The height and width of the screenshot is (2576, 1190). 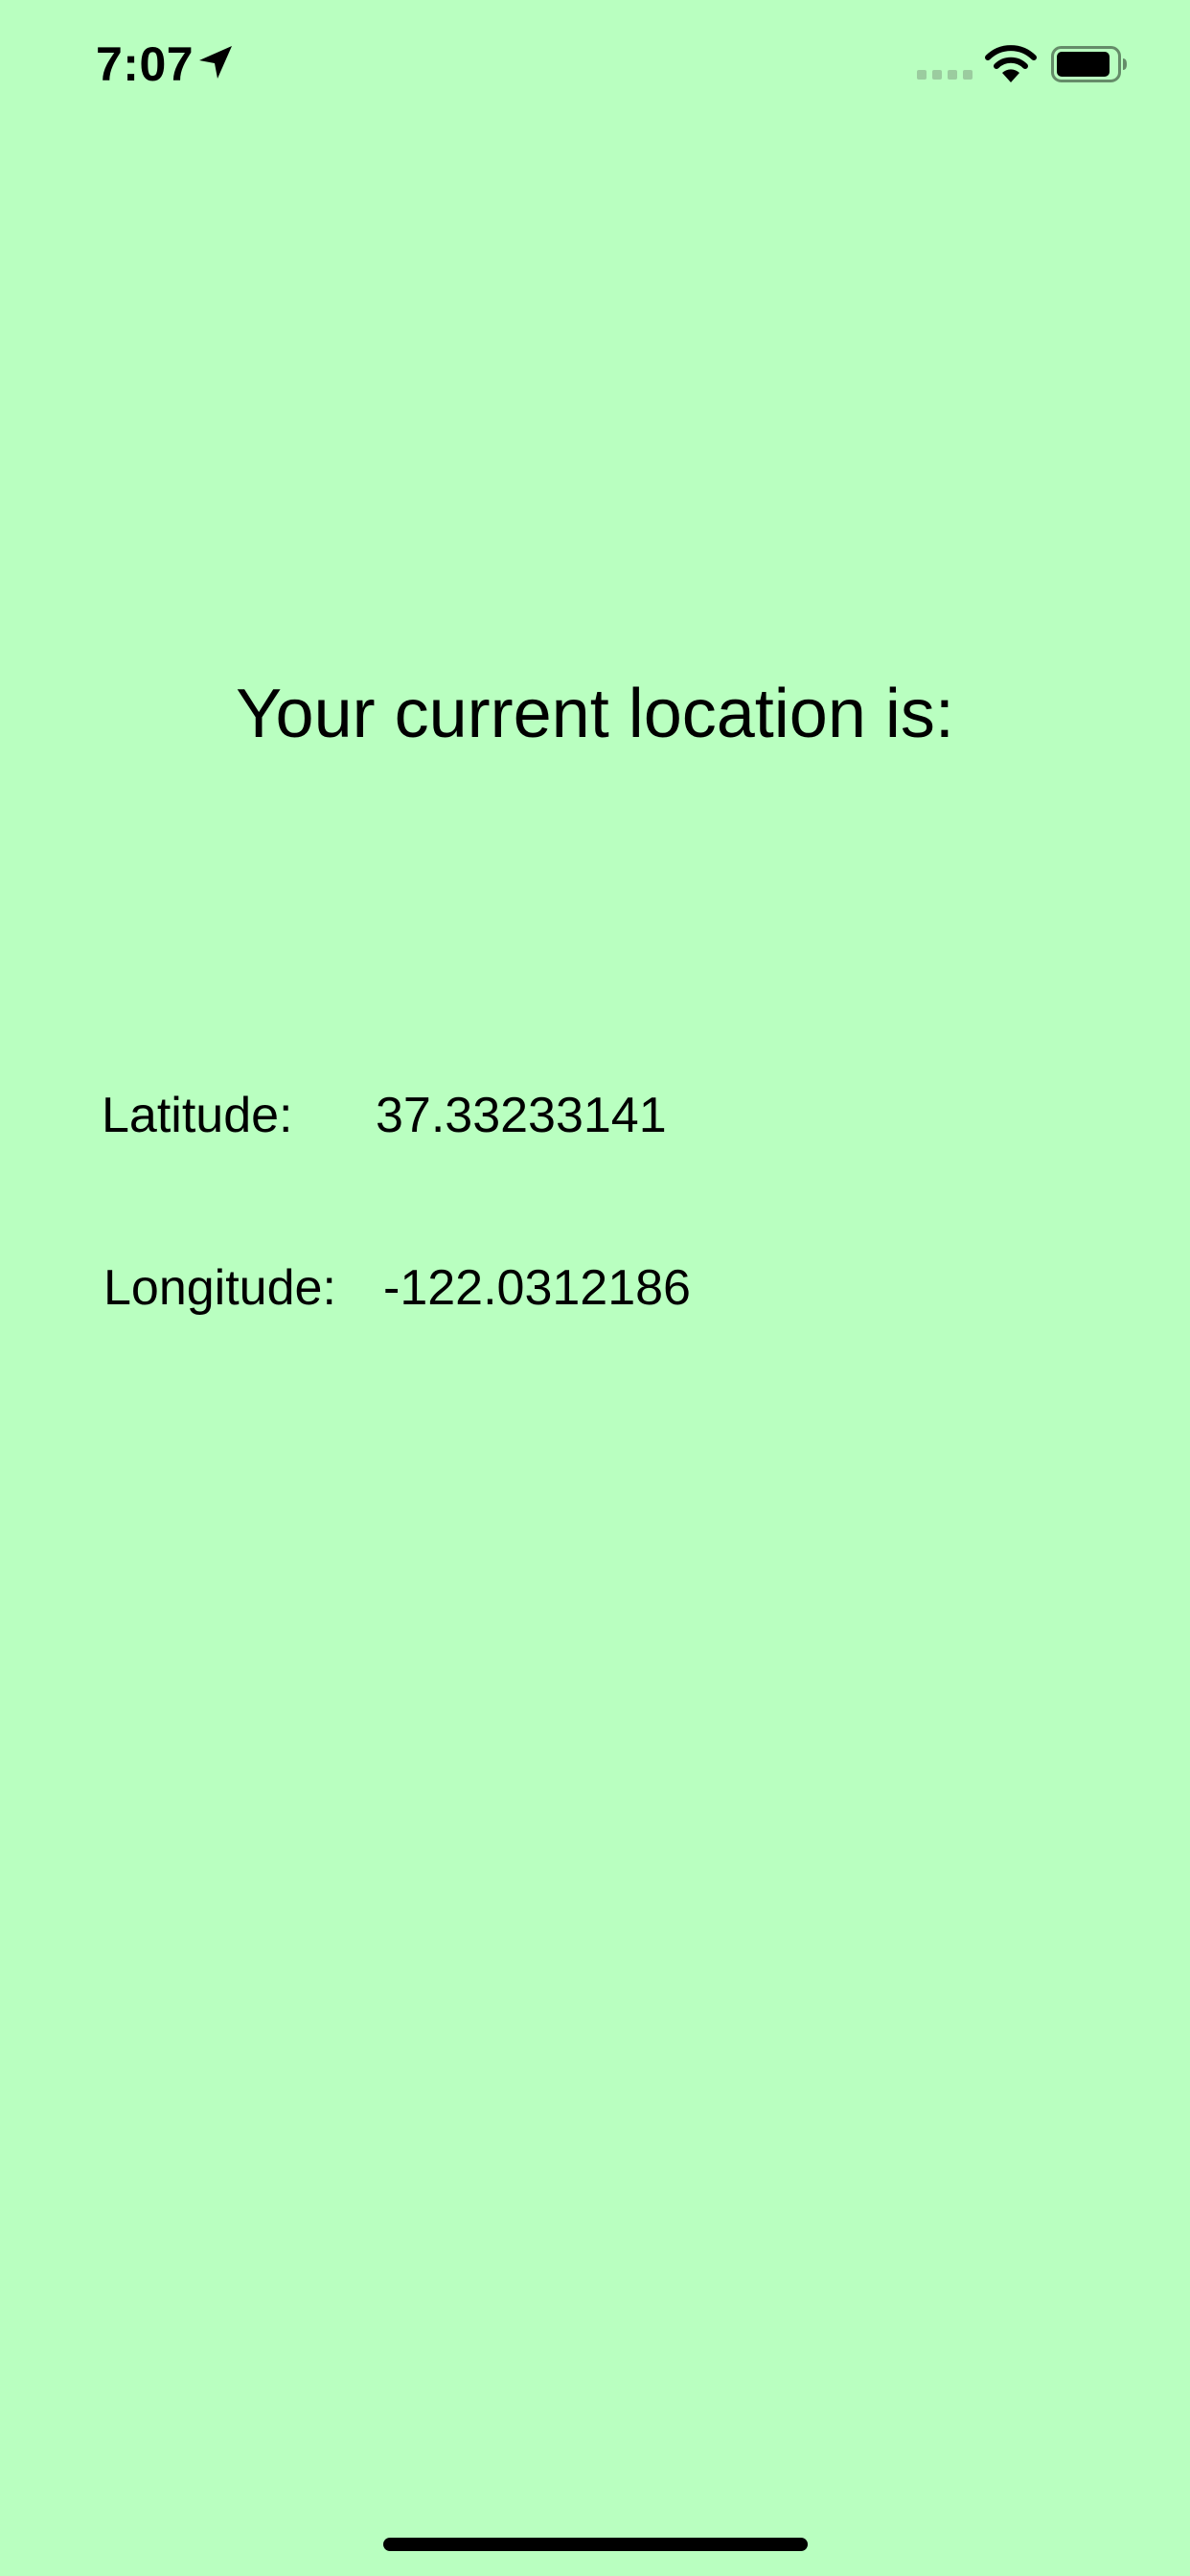 What do you see at coordinates (945, 75) in the screenshot?
I see `cellular-signal-icon` at bounding box center [945, 75].